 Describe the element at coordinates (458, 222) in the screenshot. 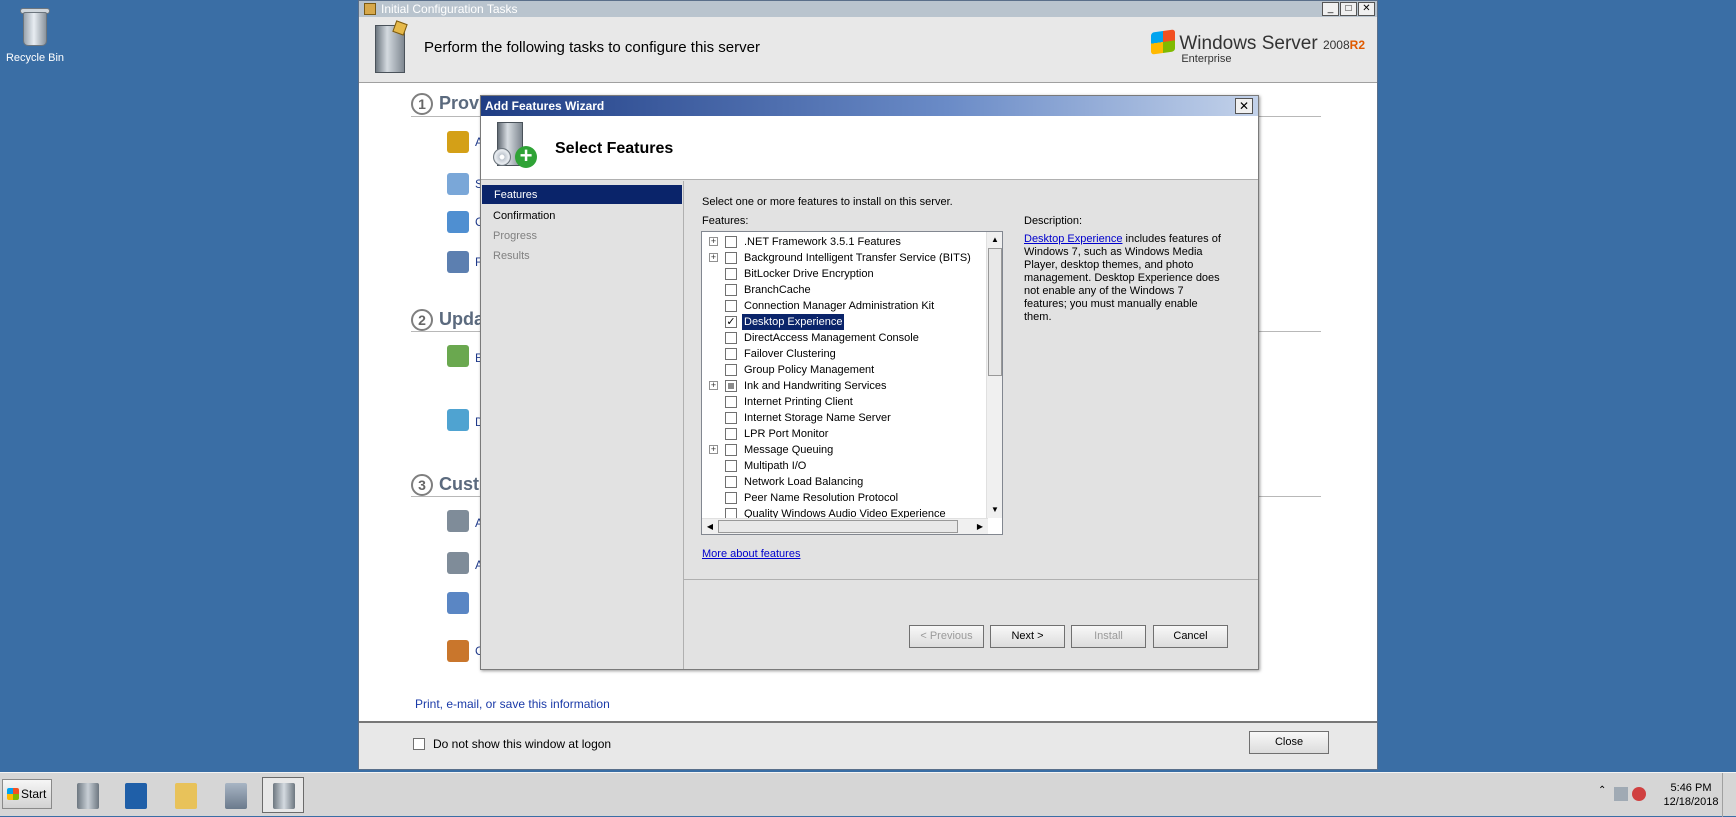

I see `network-icon` at that location.